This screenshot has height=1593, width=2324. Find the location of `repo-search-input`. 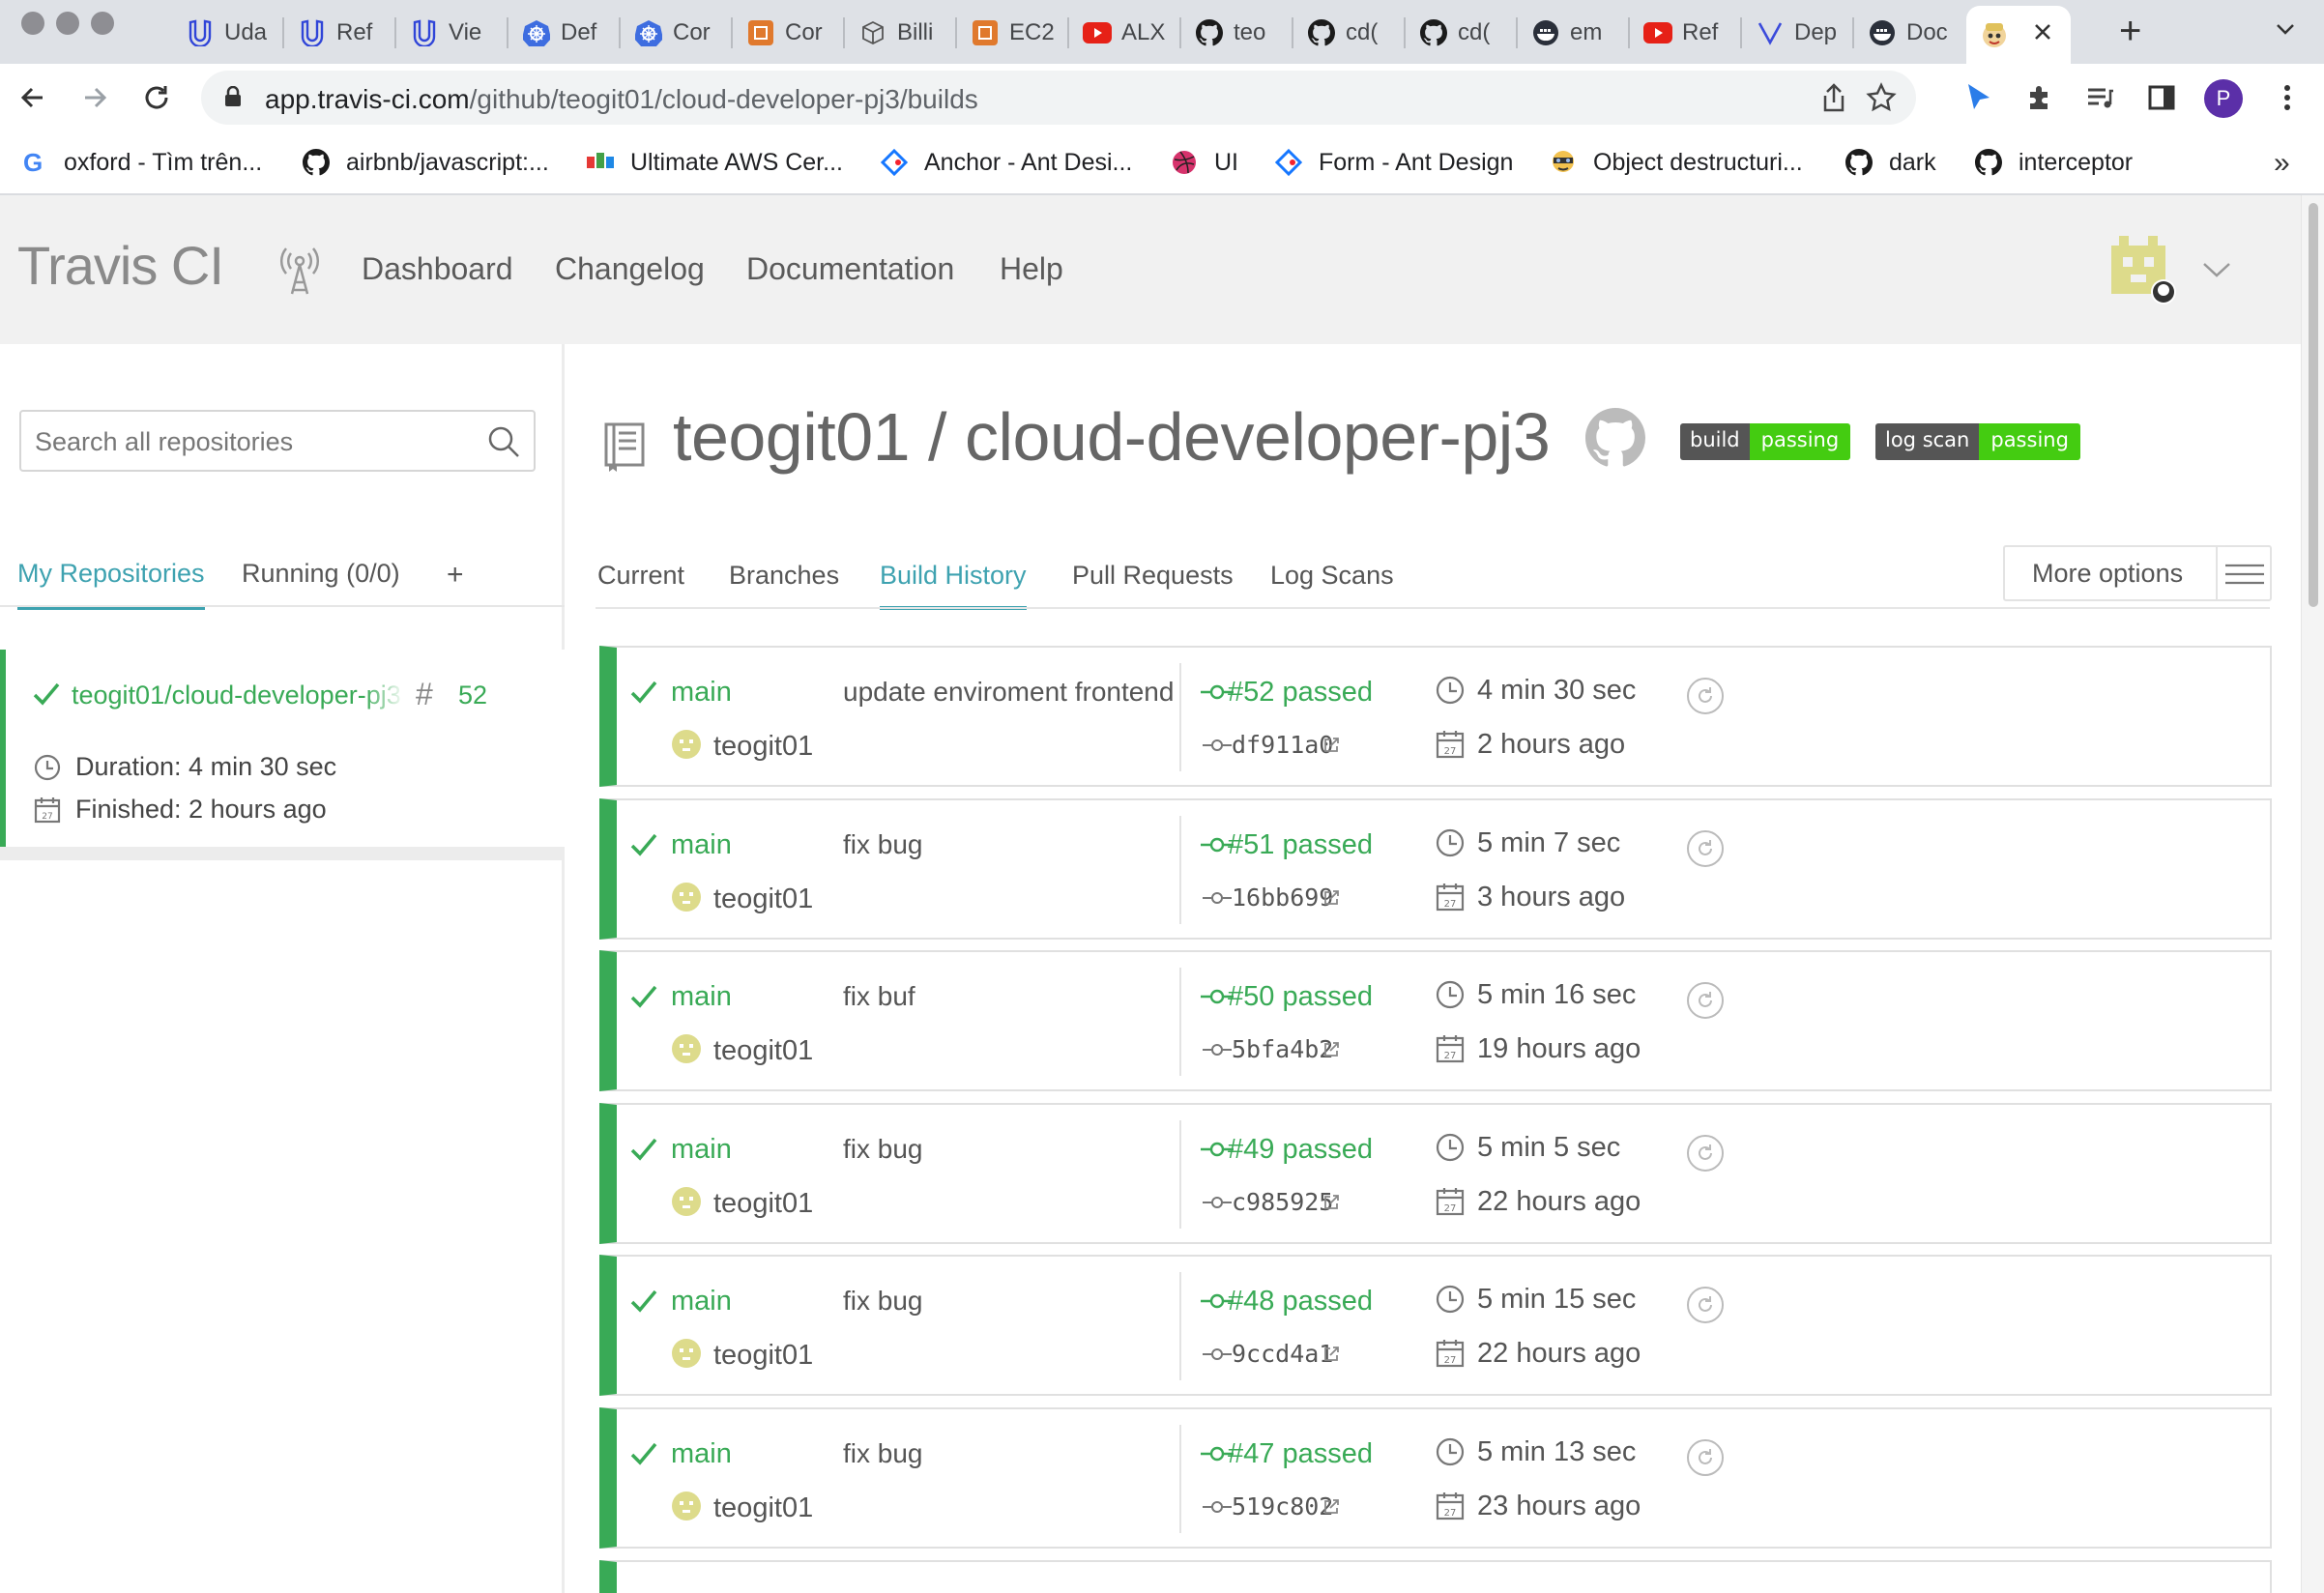

repo-search-input is located at coordinates (247, 441).